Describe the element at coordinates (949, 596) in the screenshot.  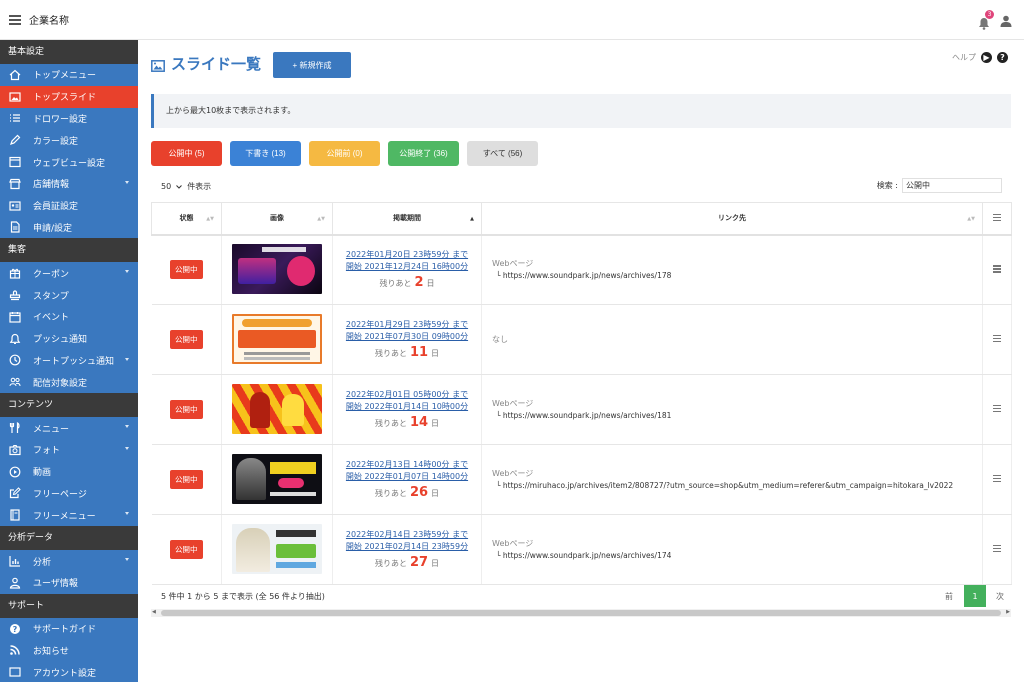
I see `prev-page-button: 前` at that location.